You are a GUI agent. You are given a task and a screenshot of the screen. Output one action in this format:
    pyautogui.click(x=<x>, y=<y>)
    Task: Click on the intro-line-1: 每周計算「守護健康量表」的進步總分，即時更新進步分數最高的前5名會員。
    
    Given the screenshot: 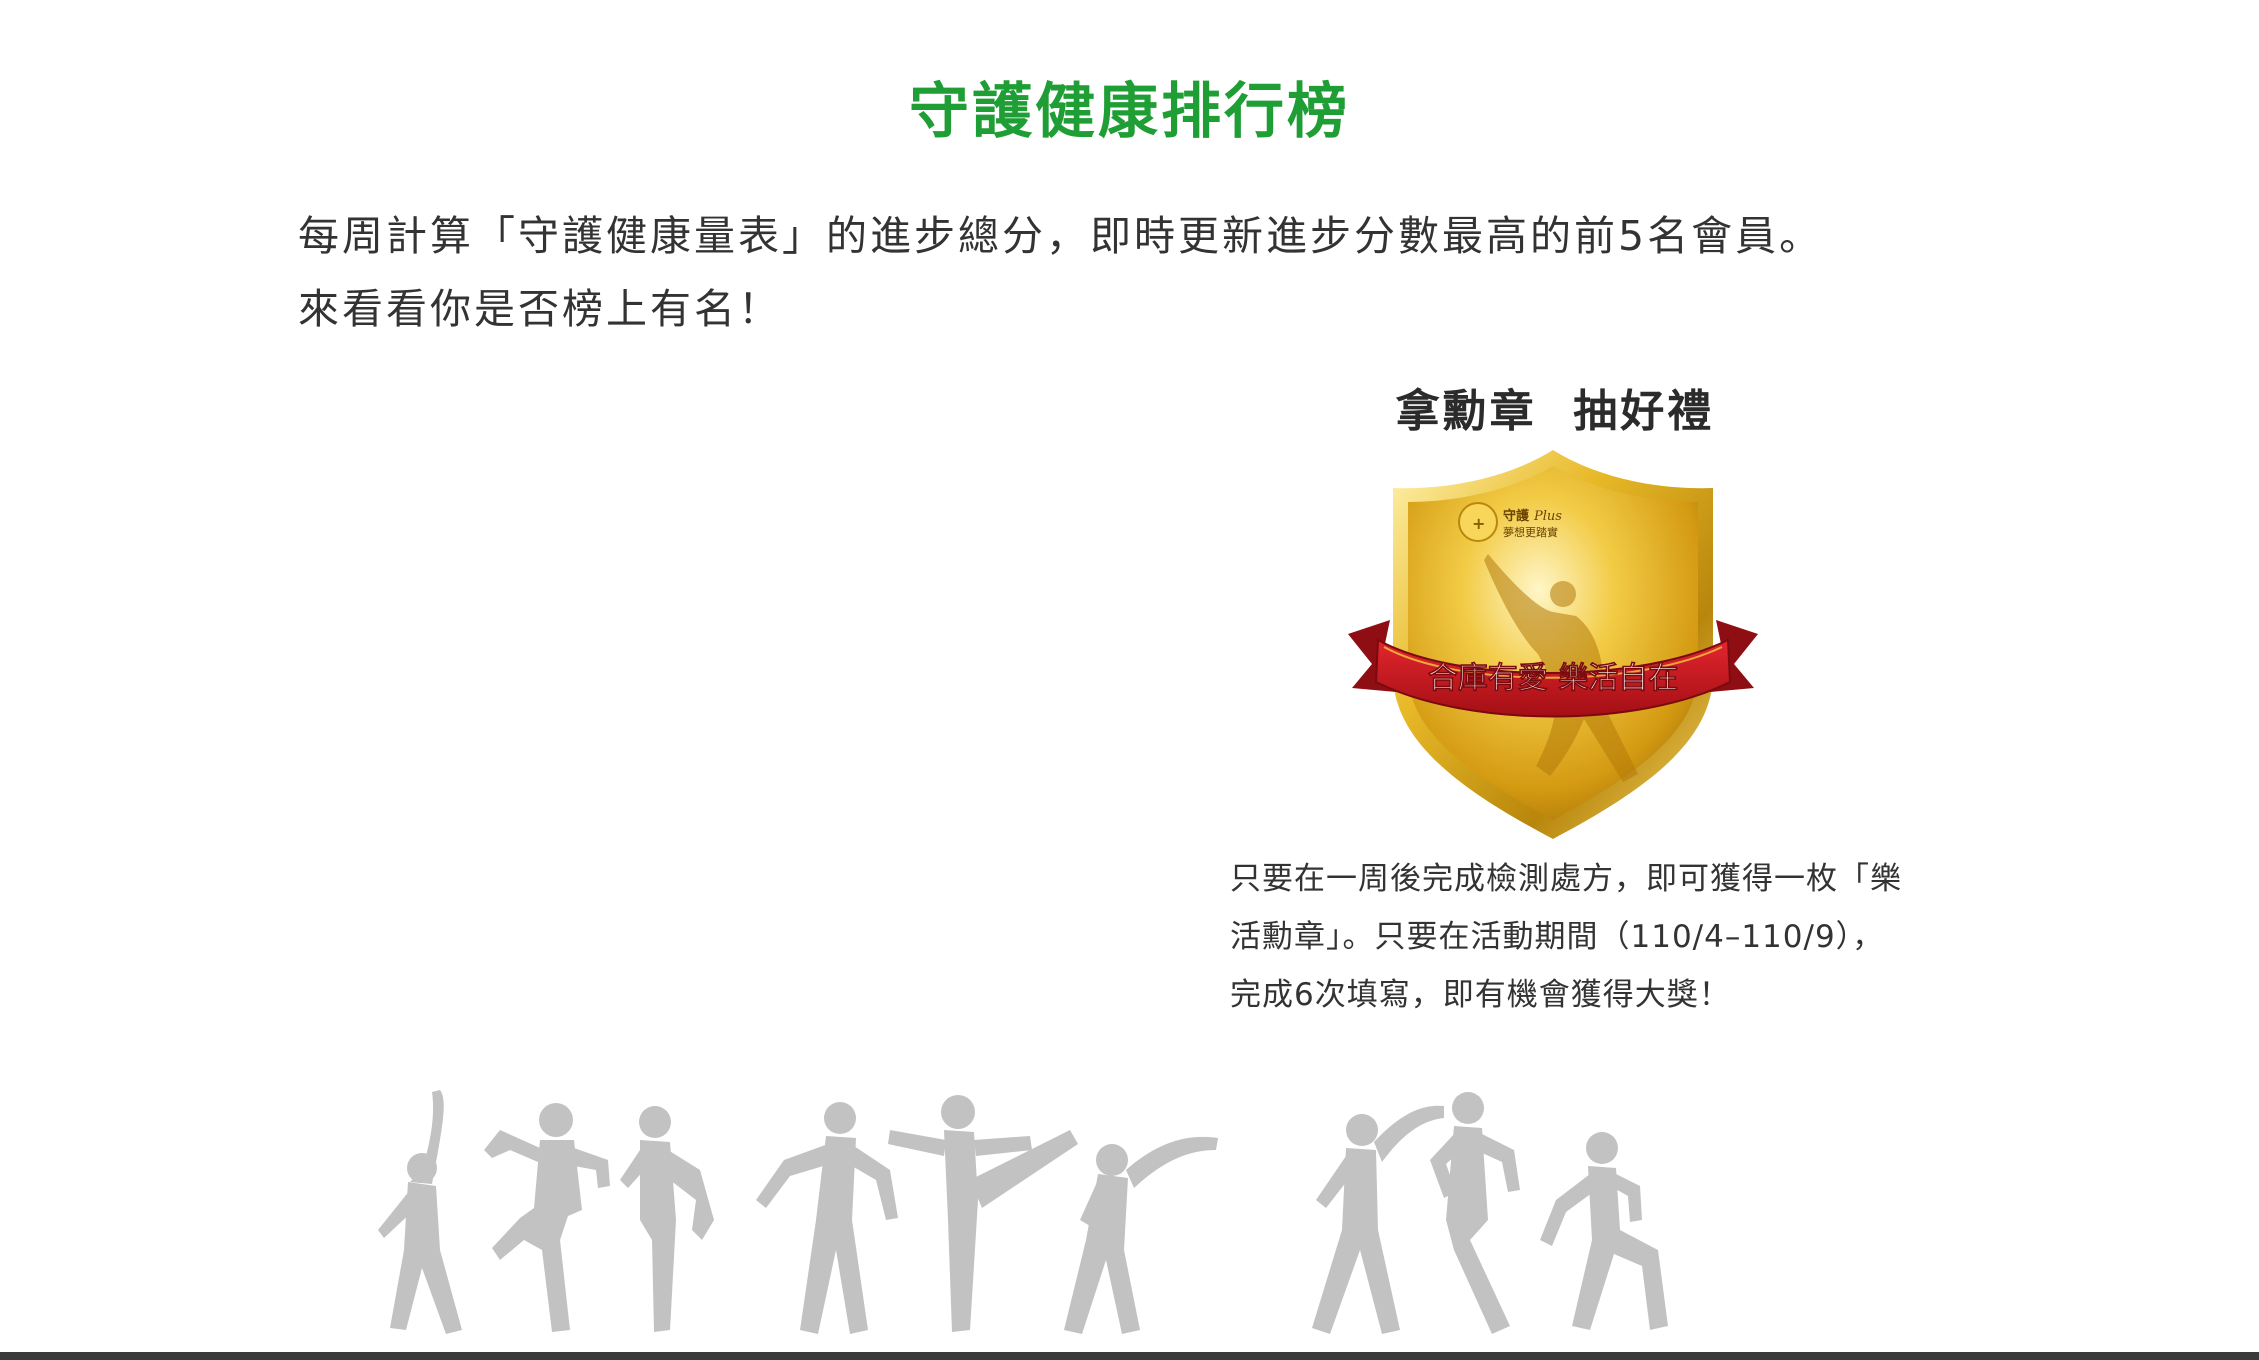 What is the action you would take?
    pyautogui.click(x=1061, y=236)
    